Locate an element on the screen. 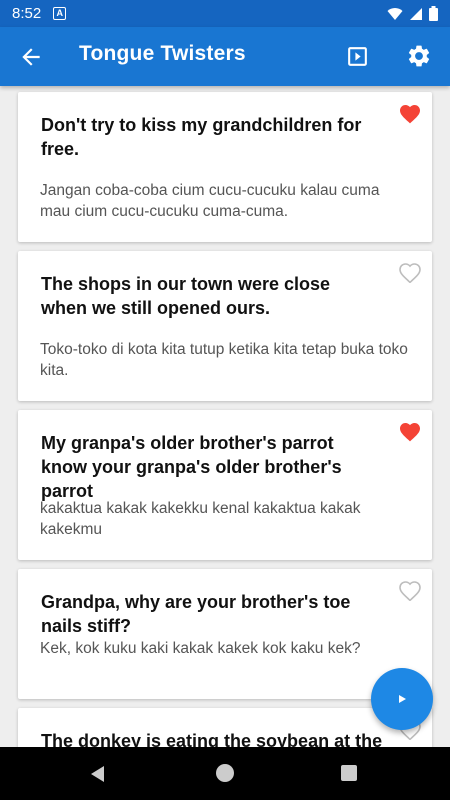  status-time: 8:52 is located at coordinates (27, 13).